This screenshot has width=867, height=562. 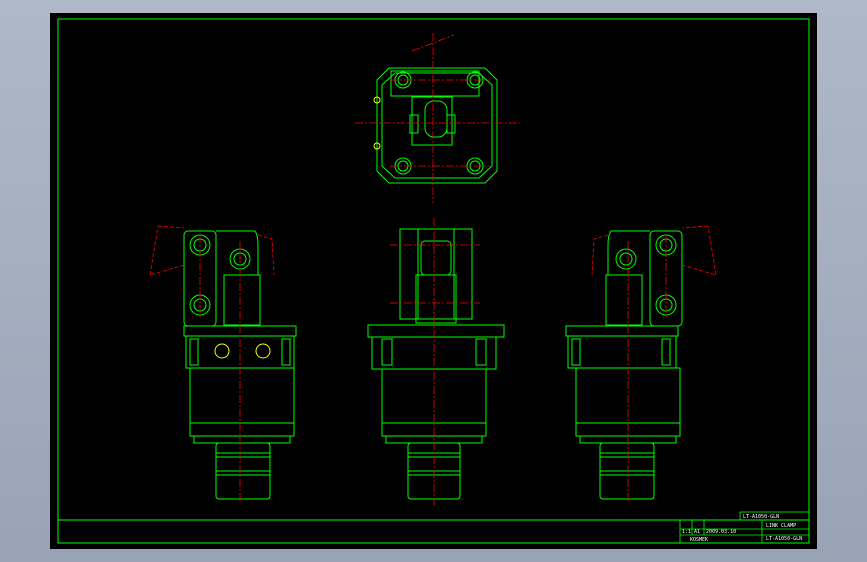 What do you see at coordinates (622, 331) in the screenshot?
I see `right-flange` at bounding box center [622, 331].